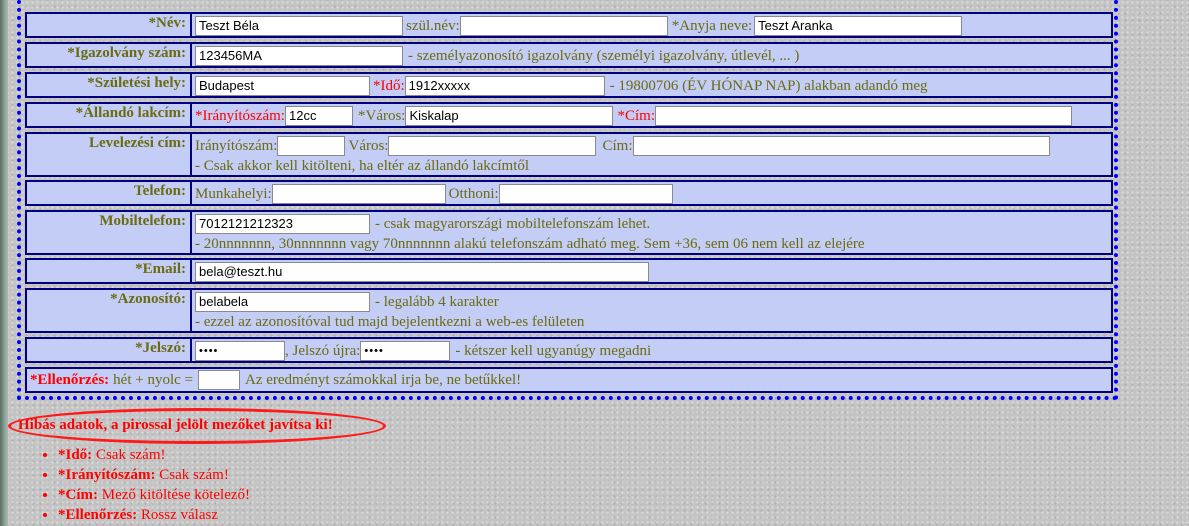 The width and height of the screenshot is (1189, 526). I want to click on allando-varos-input: Kiskalap, so click(509, 116).